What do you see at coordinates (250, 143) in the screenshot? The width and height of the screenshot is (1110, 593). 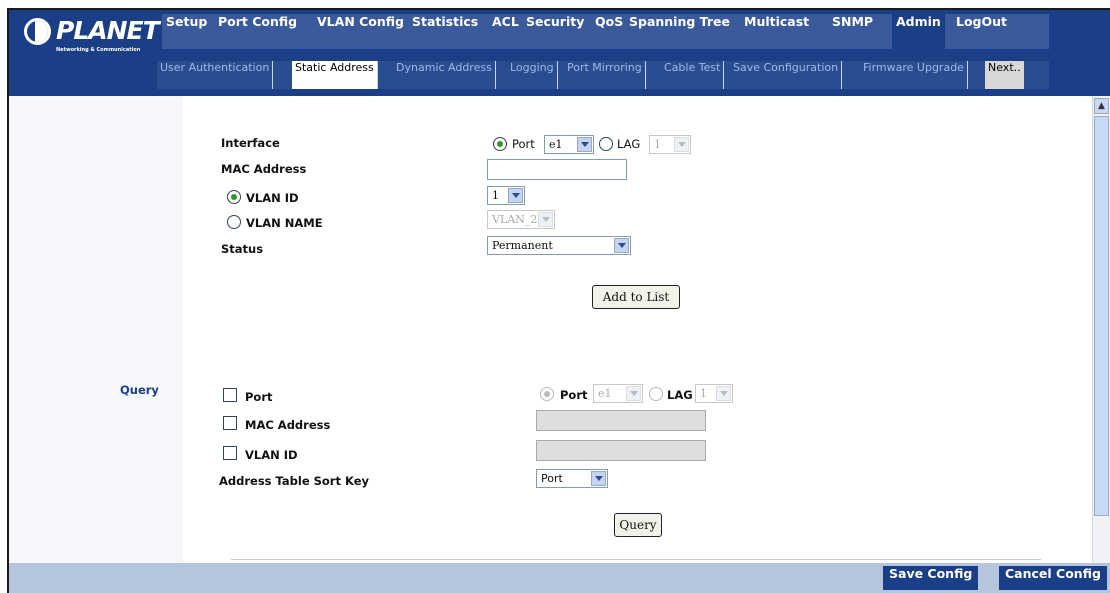 I see `interface-label: Interface` at bounding box center [250, 143].